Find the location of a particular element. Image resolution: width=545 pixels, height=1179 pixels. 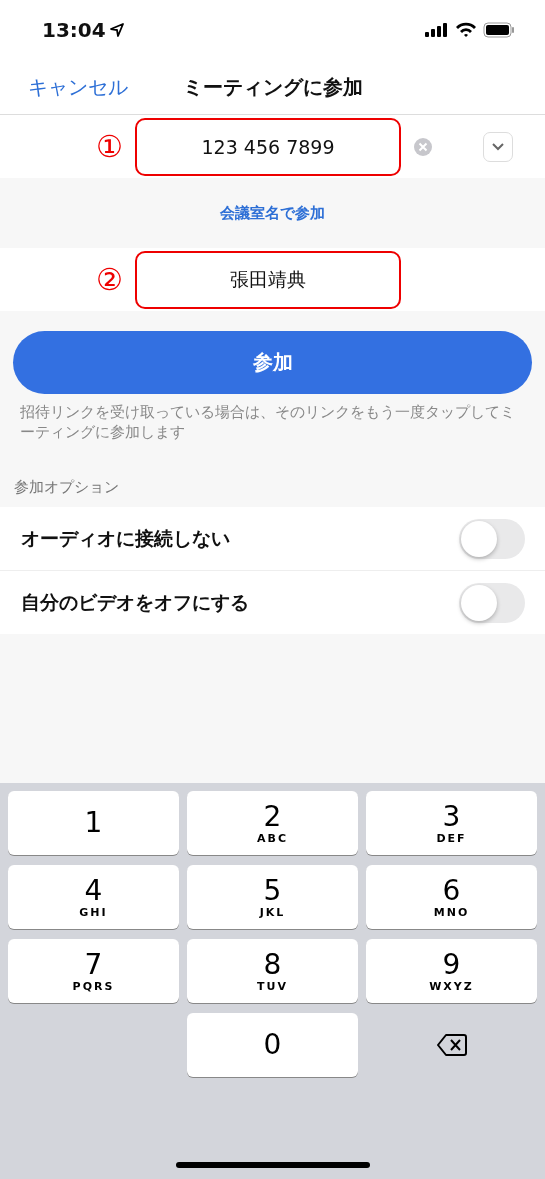

clock-time: 13:04 is located at coordinates (74, 30).